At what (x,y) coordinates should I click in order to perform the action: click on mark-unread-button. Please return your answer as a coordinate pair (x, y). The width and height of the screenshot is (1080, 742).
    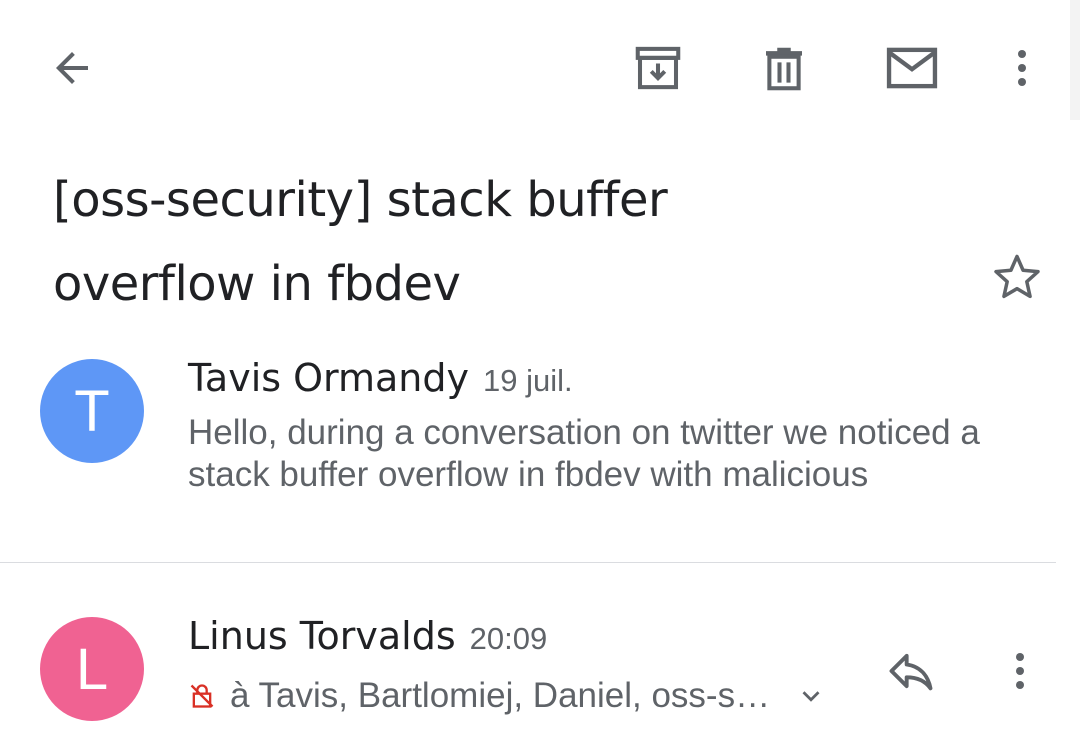
    Looking at the image, I should click on (912, 68).